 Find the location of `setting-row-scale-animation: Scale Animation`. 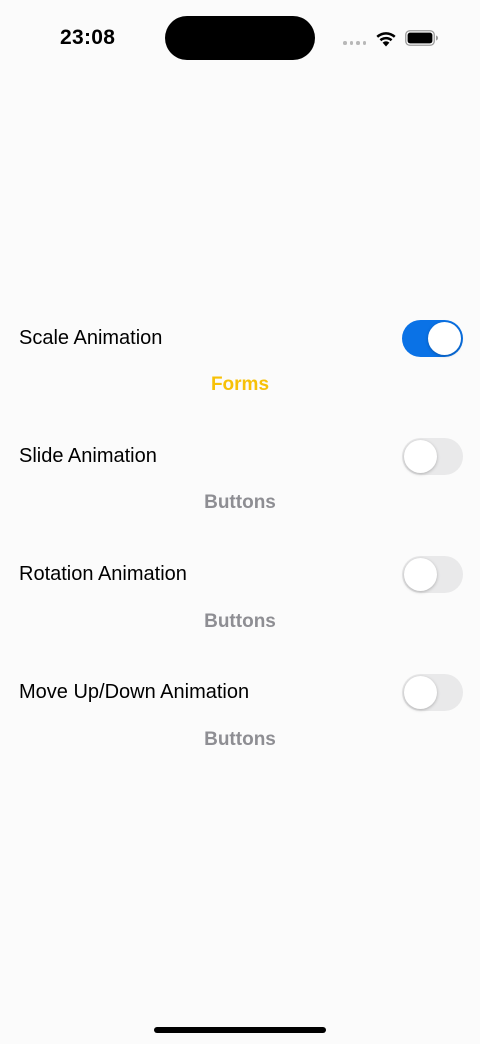

setting-row-scale-animation: Scale Animation is located at coordinates (240, 339).